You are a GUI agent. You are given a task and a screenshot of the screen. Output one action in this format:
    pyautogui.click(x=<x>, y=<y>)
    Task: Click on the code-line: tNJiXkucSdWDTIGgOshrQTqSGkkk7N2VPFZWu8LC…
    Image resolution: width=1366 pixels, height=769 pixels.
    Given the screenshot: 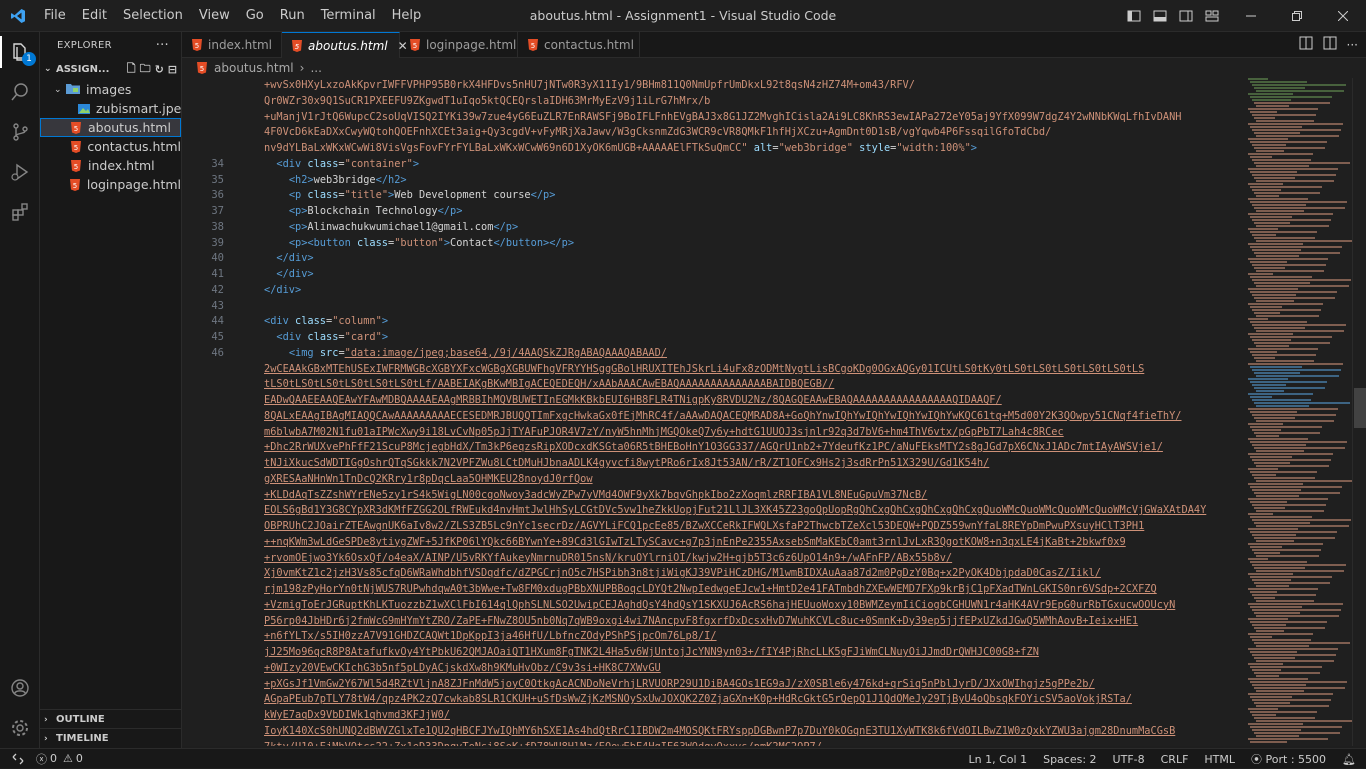 What is the action you would take?
    pyautogui.click(x=750, y=464)
    